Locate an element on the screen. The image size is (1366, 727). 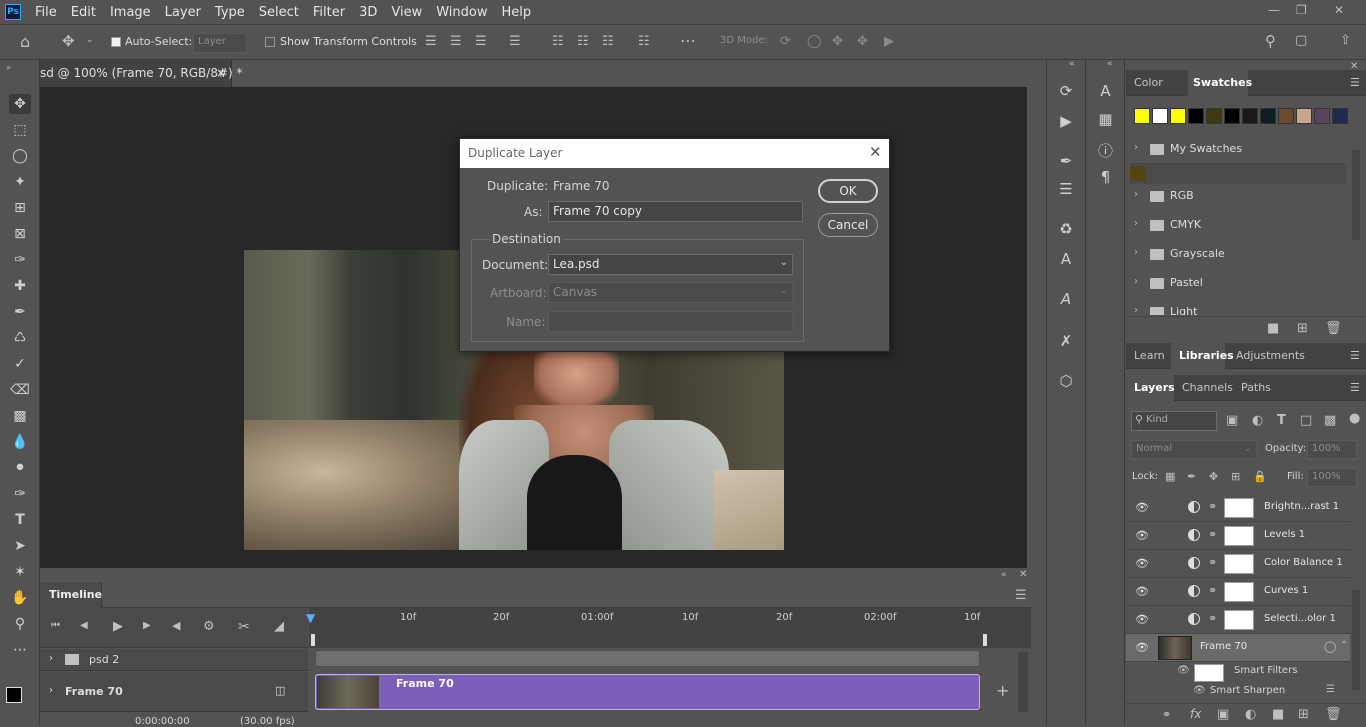
filter-options-icon: ☰ is located at coordinates (1330, 690).